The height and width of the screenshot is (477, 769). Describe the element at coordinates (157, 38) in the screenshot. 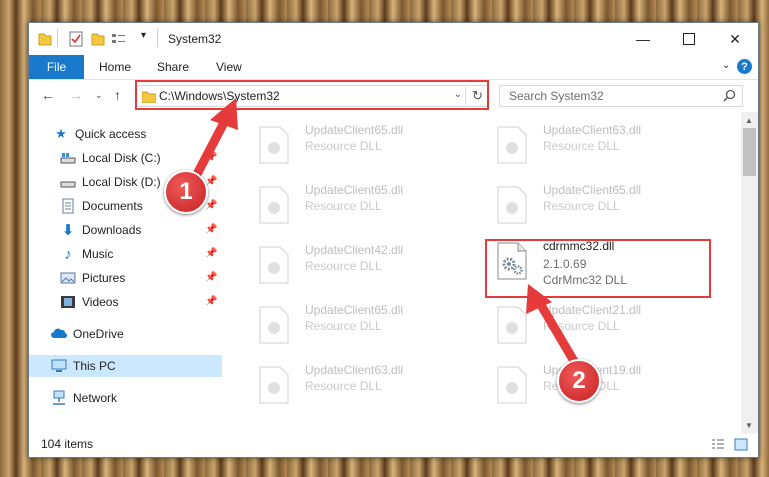

I see `title-divider` at that location.